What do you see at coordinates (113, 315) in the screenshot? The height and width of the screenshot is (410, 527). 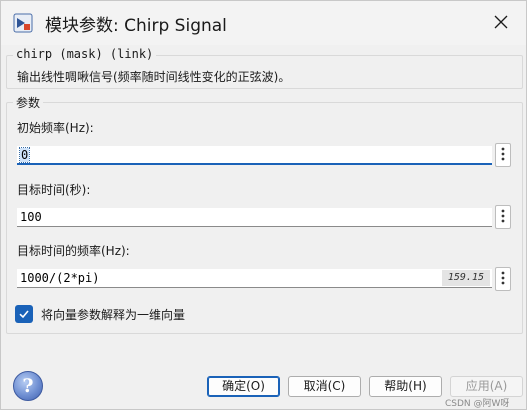 I see `interpret-vector-label: 将向量参数解释为一维向量` at bounding box center [113, 315].